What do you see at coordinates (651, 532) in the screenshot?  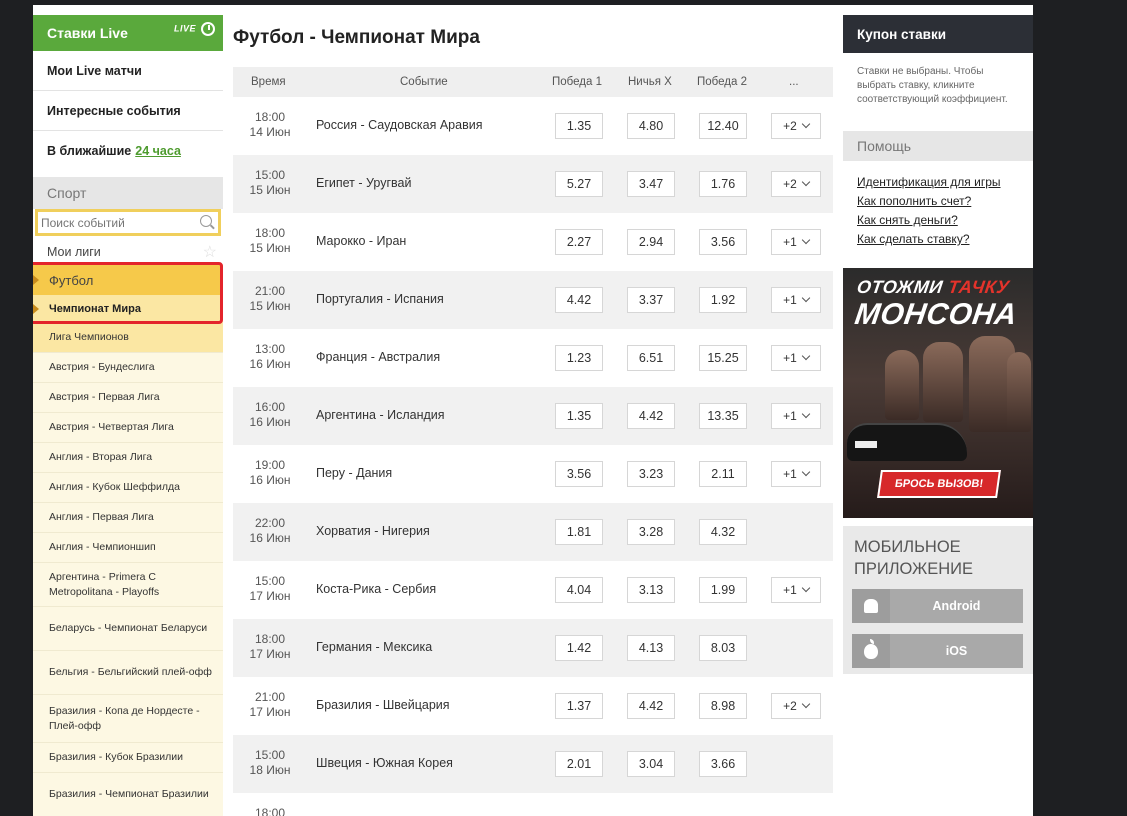 I see `odd-draw: 3.28` at bounding box center [651, 532].